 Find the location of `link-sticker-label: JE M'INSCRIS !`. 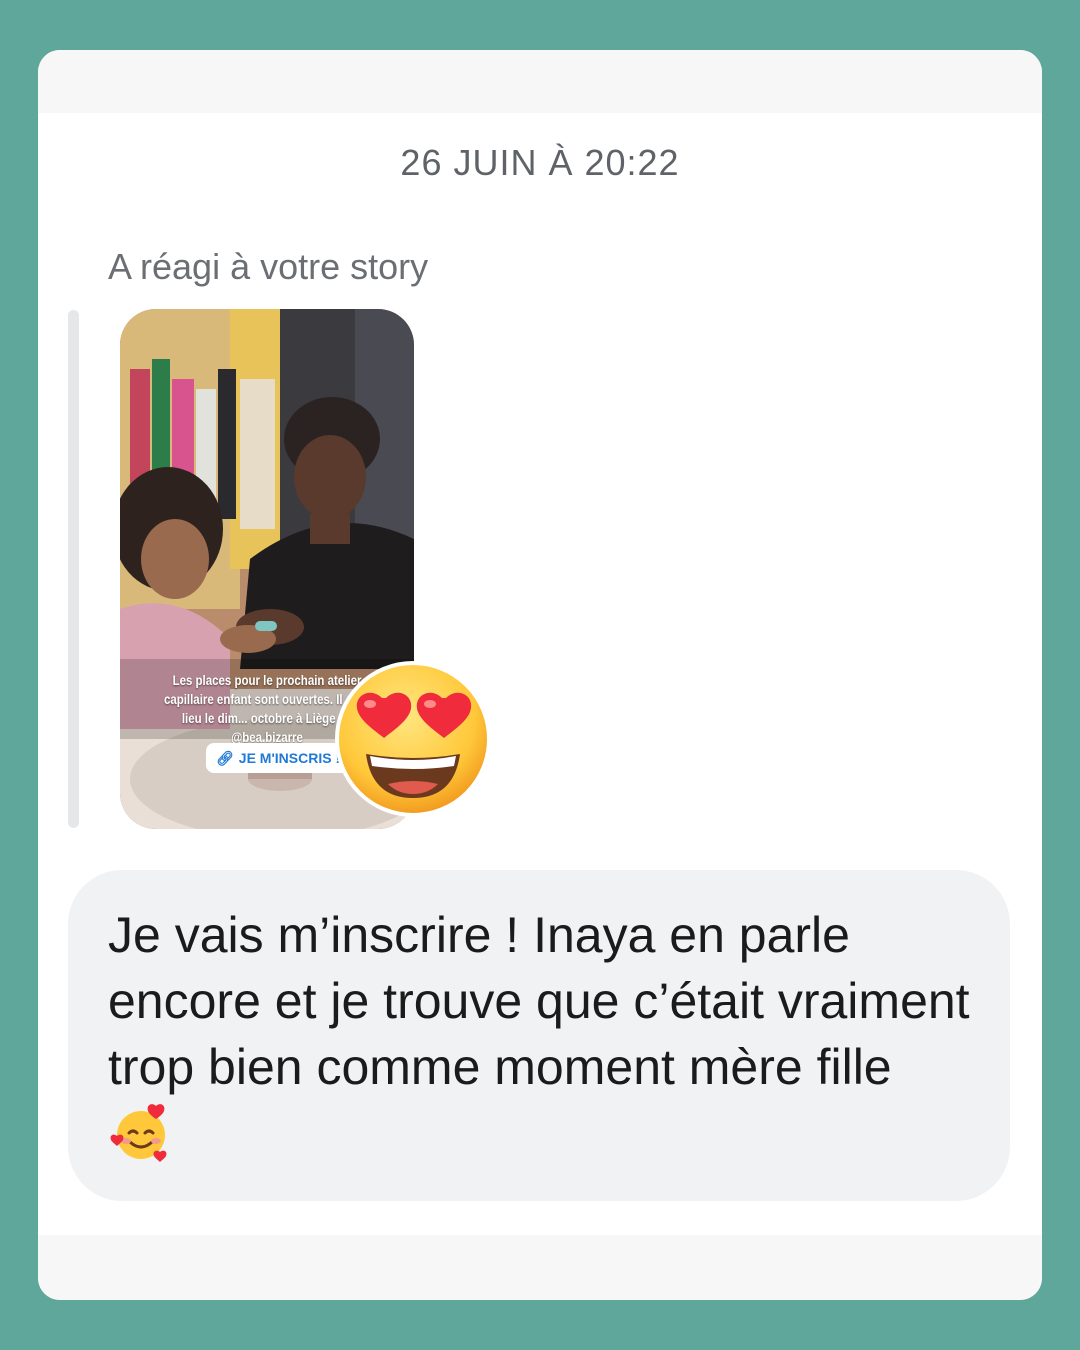

link-sticker-label: JE M'INSCRIS ! is located at coordinates (289, 758).